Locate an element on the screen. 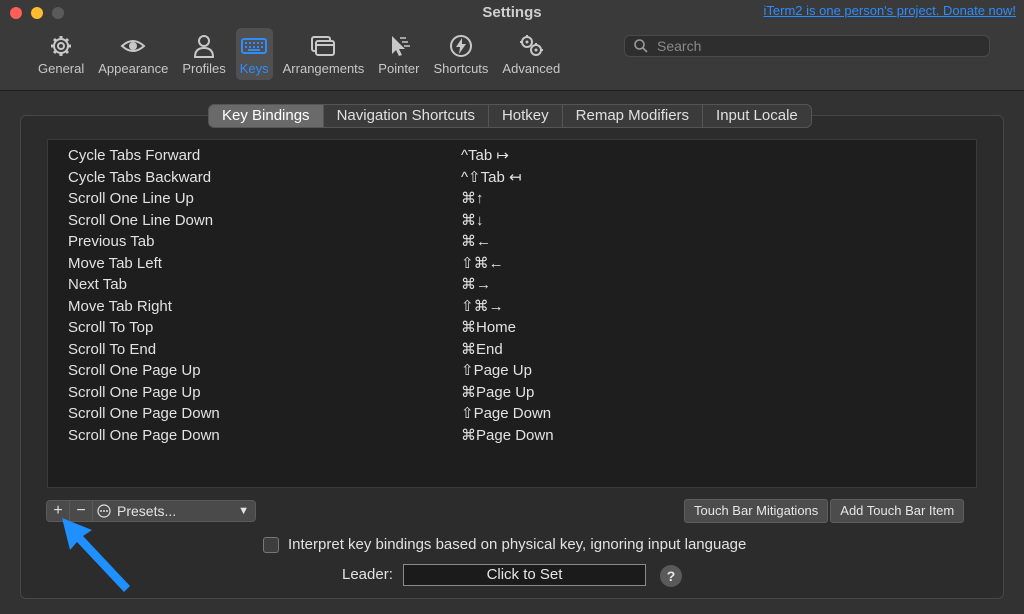  table-row: Scroll One Line Up ⌘↑ is located at coordinates (513, 198).